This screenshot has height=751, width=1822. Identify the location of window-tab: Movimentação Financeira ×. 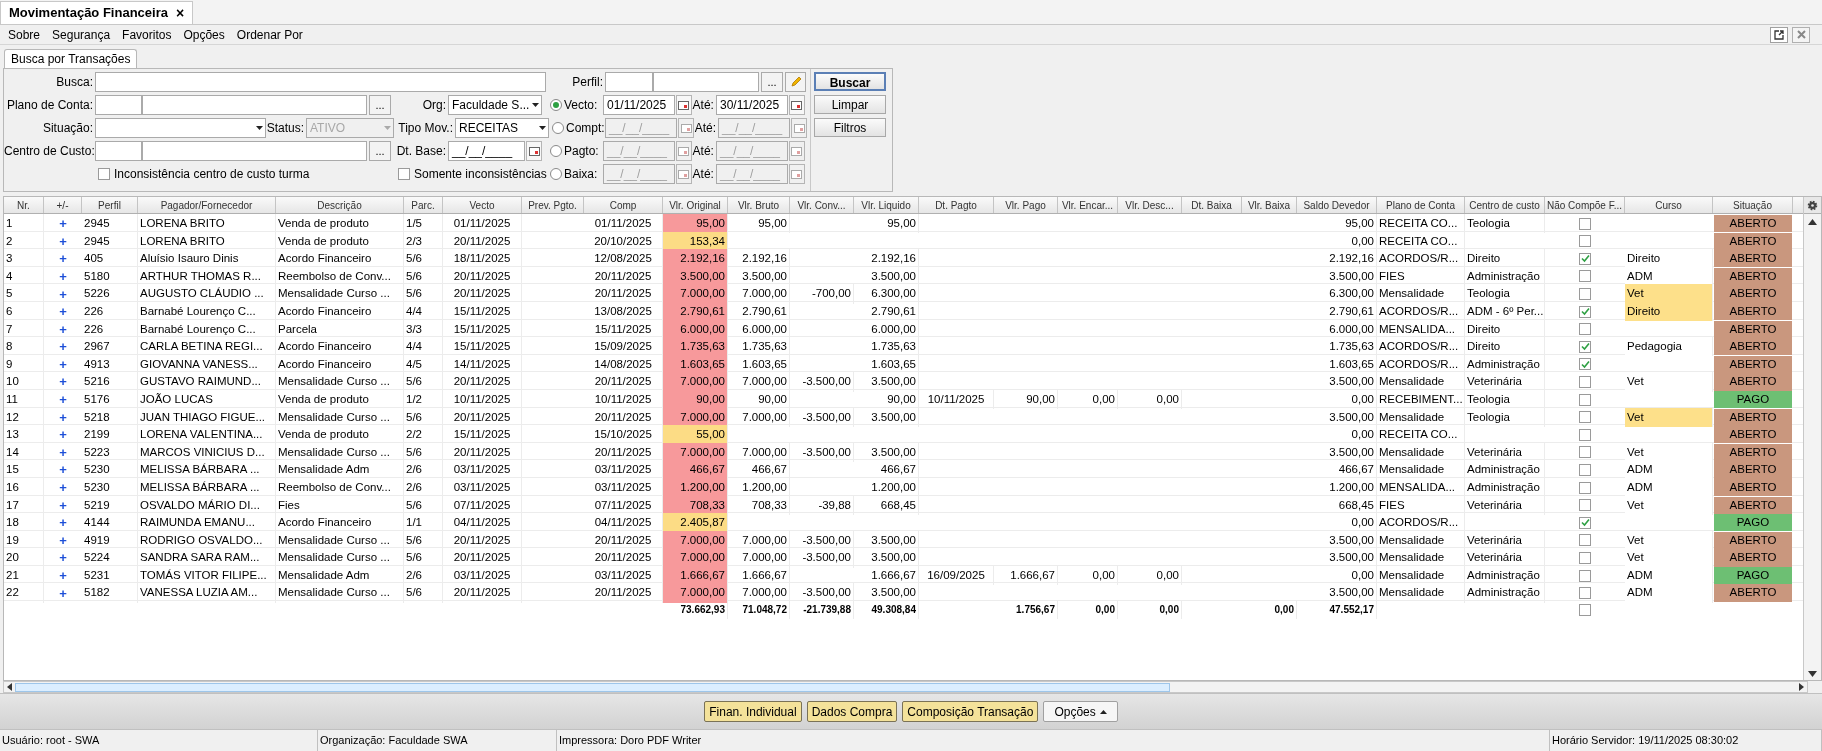
(97, 12).